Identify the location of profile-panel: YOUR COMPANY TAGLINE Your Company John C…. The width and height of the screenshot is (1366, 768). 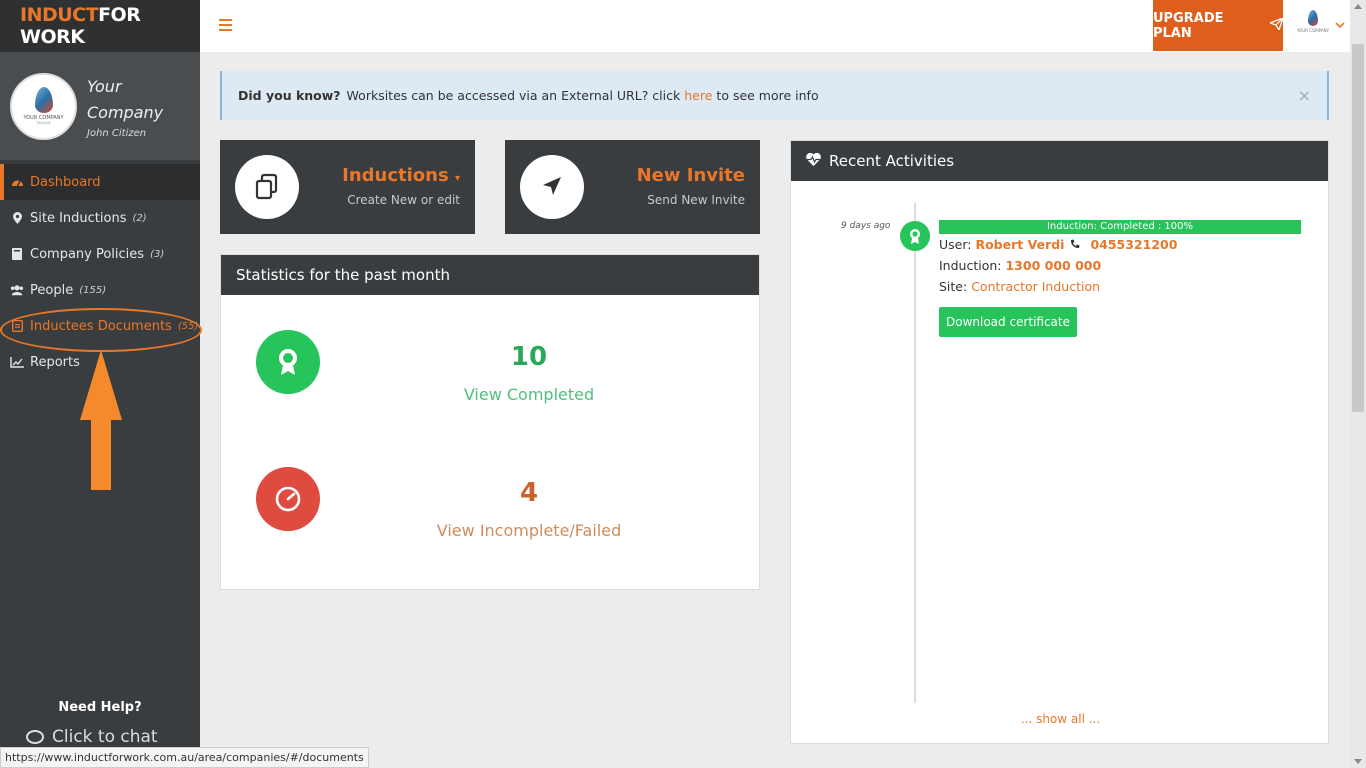
(100, 106).